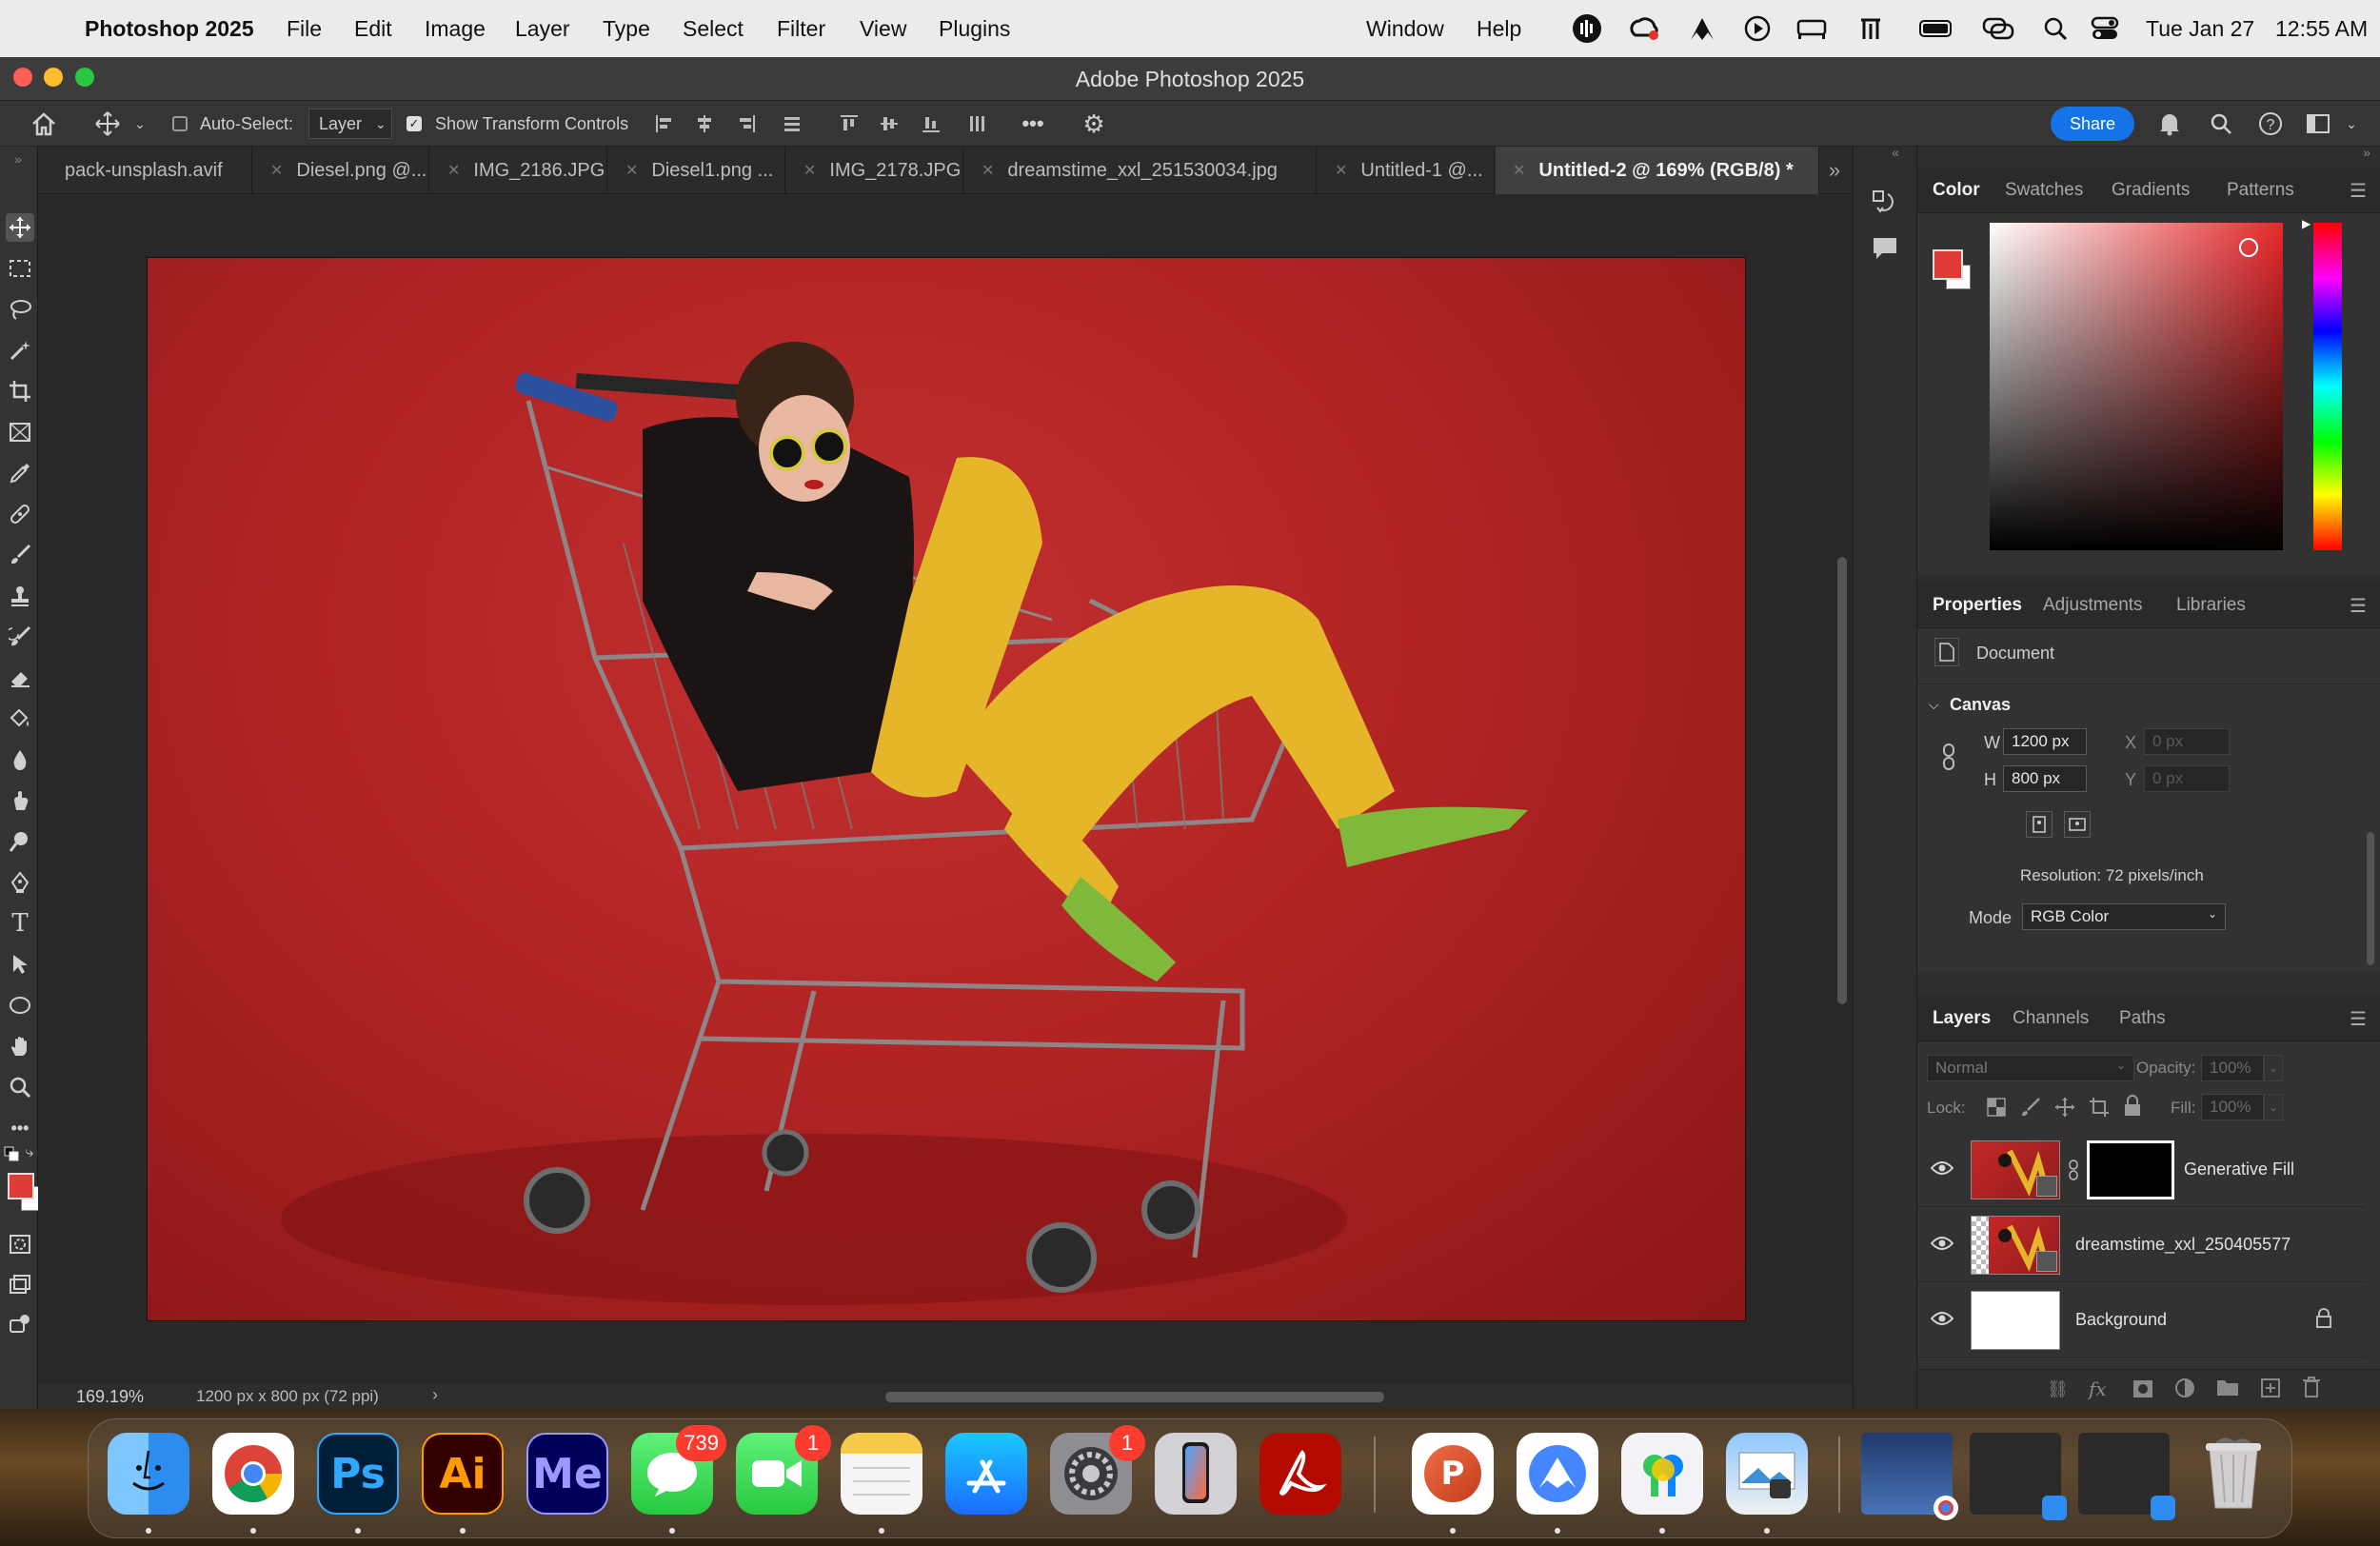 The width and height of the screenshot is (2380, 1546). What do you see at coordinates (2064, 1109) in the screenshot?
I see `lock-position-icon` at bounding box center [2064, 1109].